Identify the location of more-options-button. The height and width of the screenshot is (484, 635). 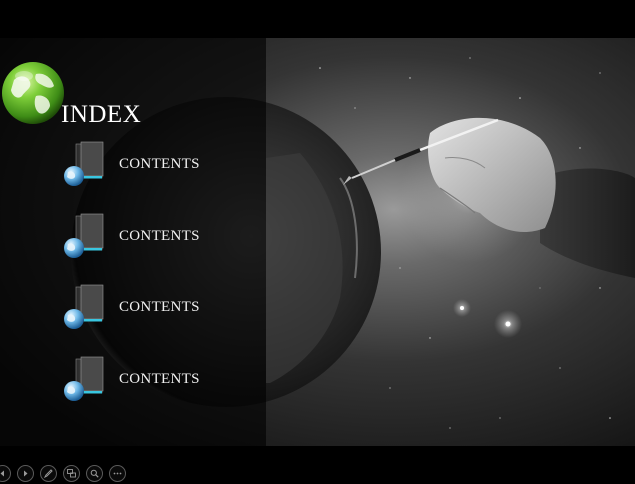
(117, 473).